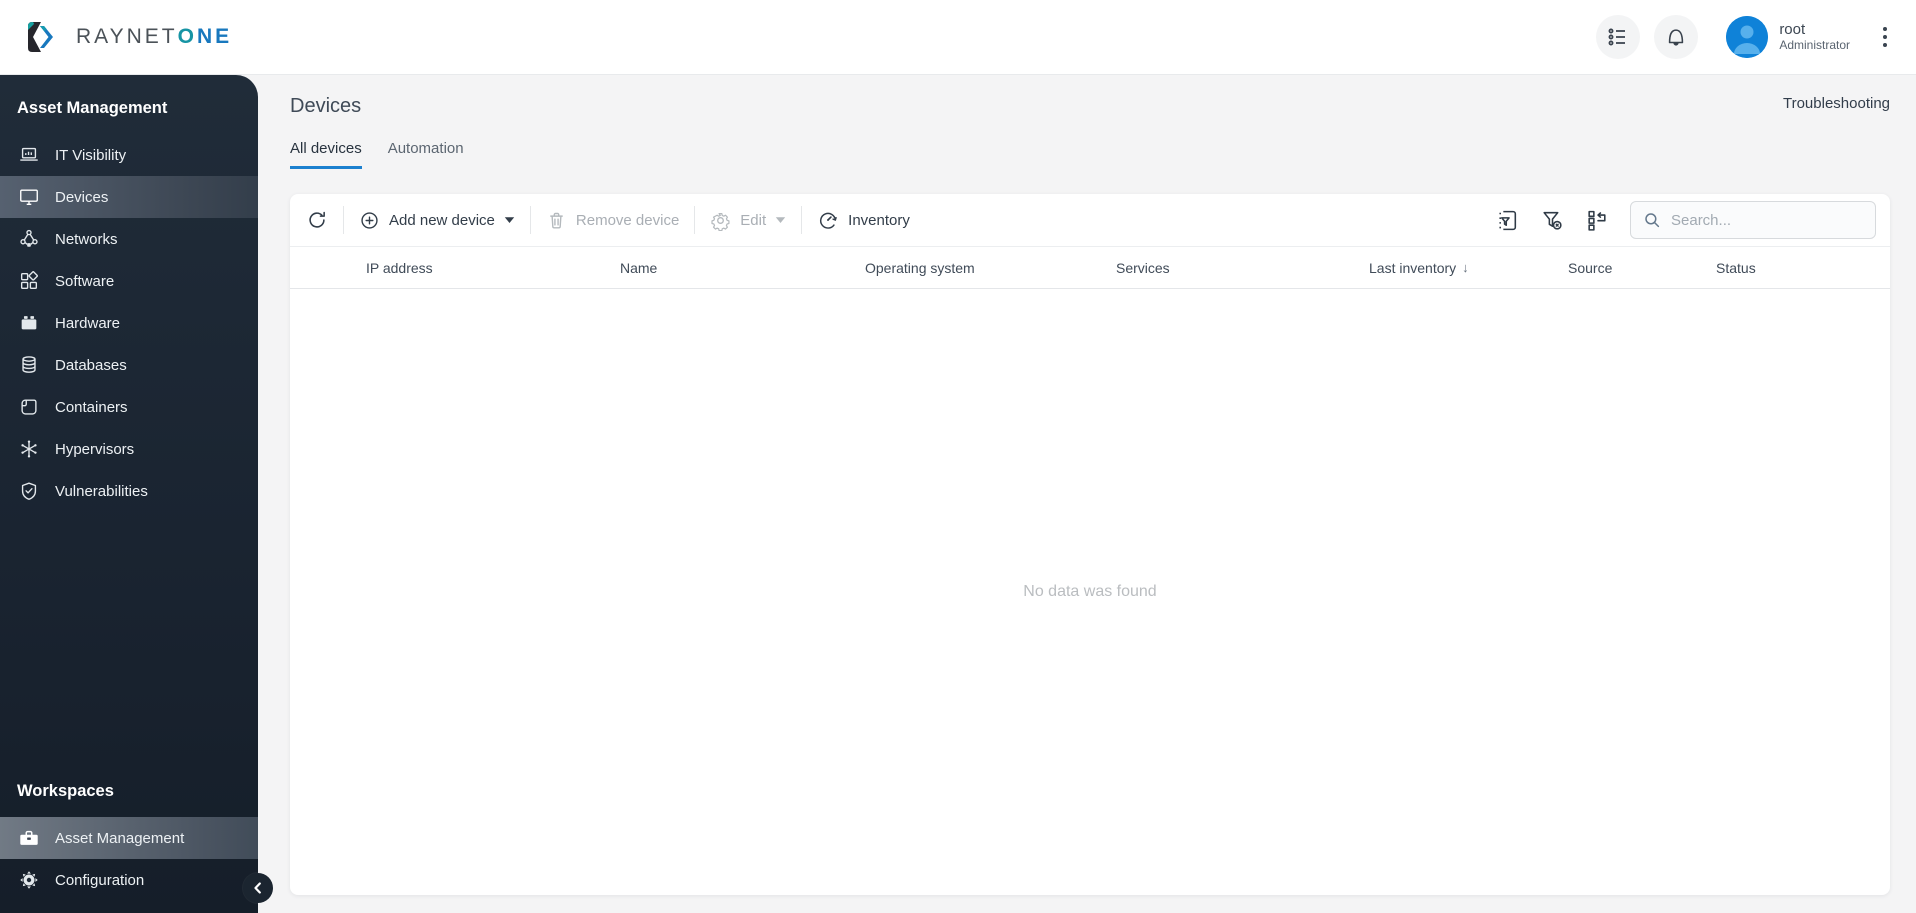 This screenshot has height=913, width=1916. Describe the element at coordinates (29, 449) in the screenshot. I see `hypervisor-icon` at that location.